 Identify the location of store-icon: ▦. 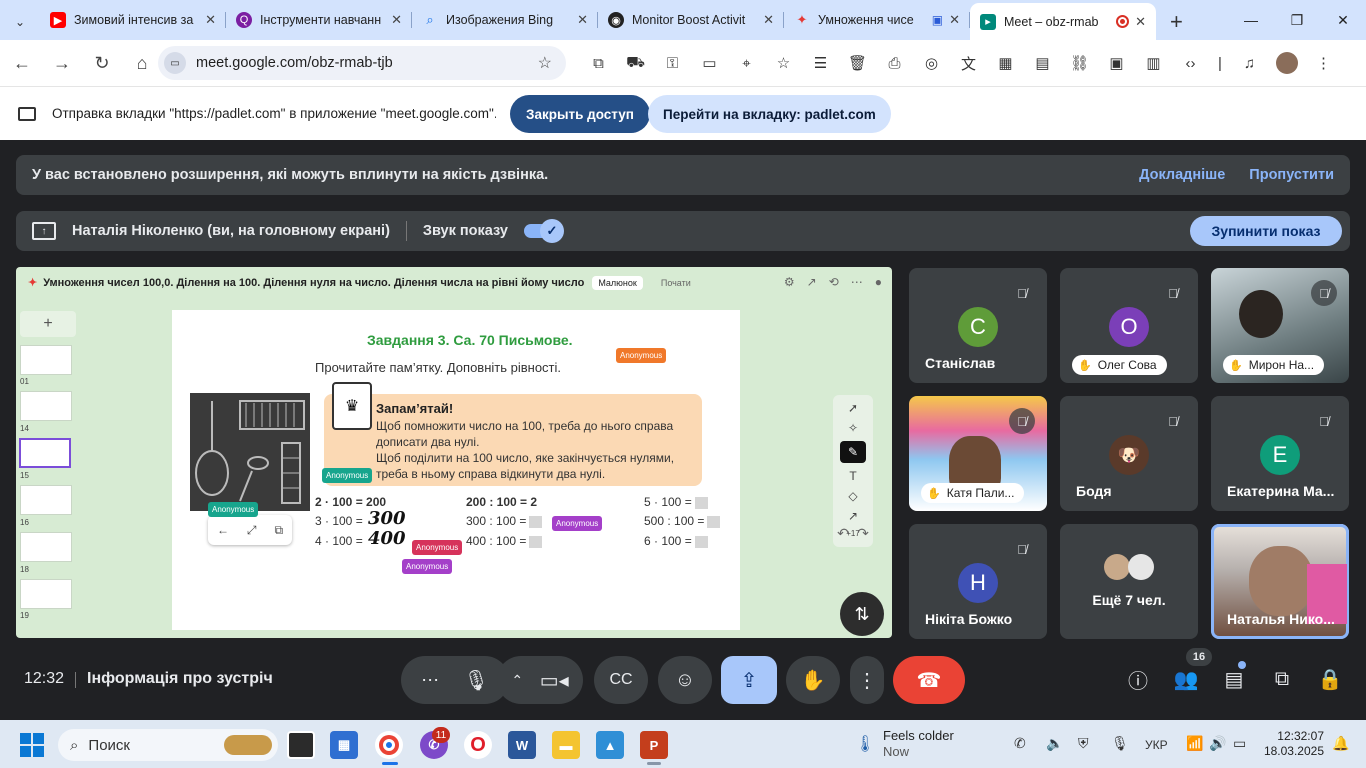
(344, 745).